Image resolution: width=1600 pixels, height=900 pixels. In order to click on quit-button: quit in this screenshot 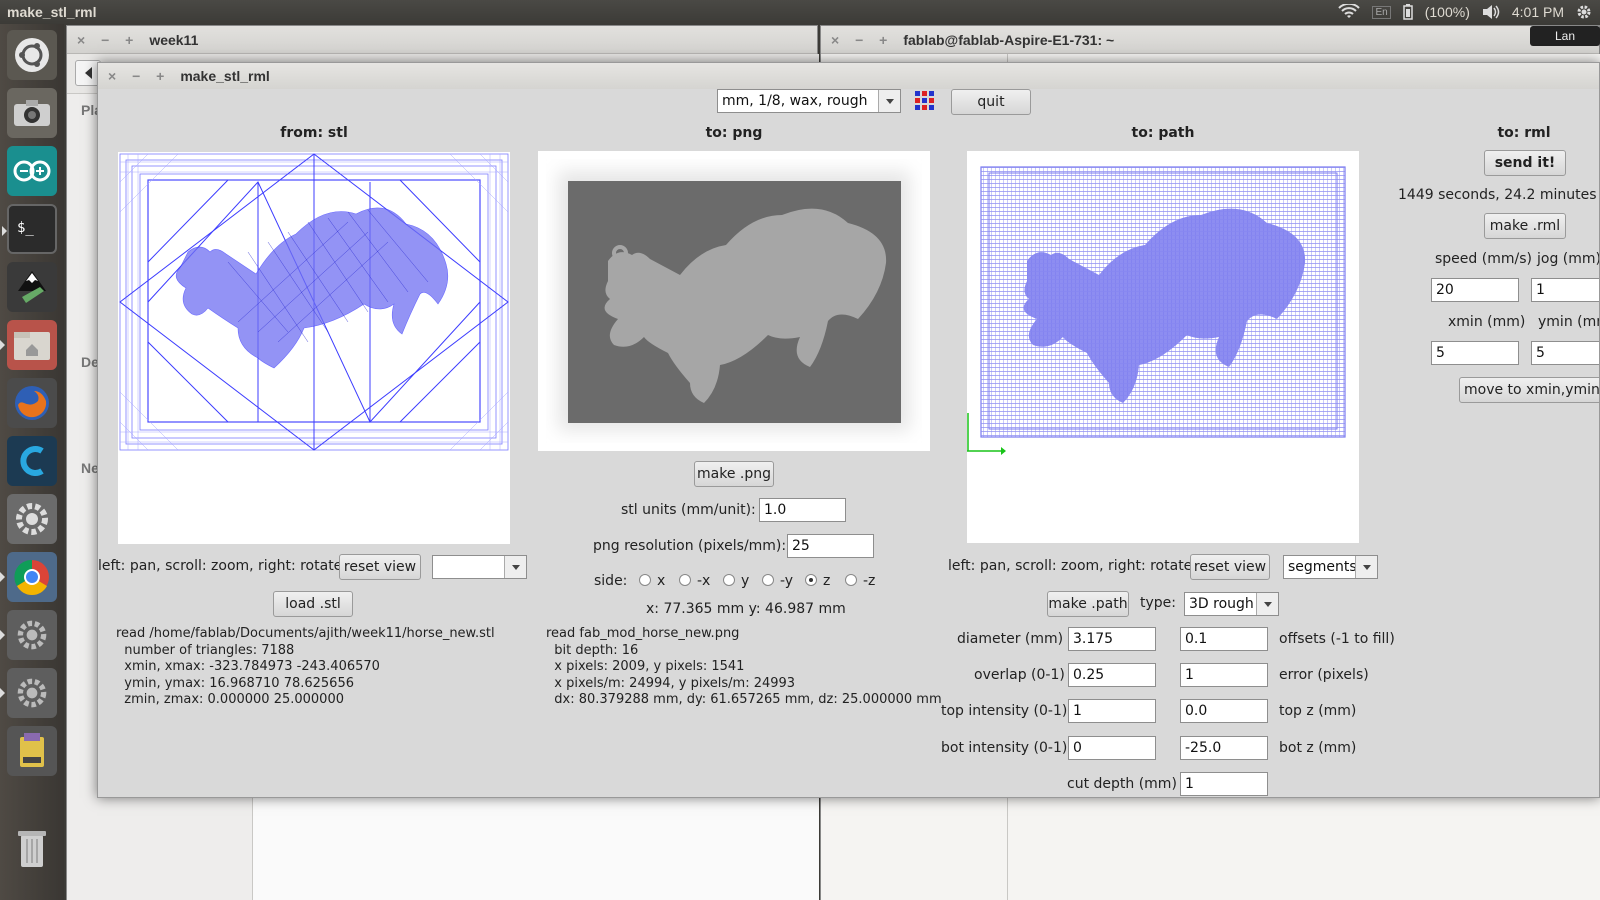, I will do `click(991, 102)`.